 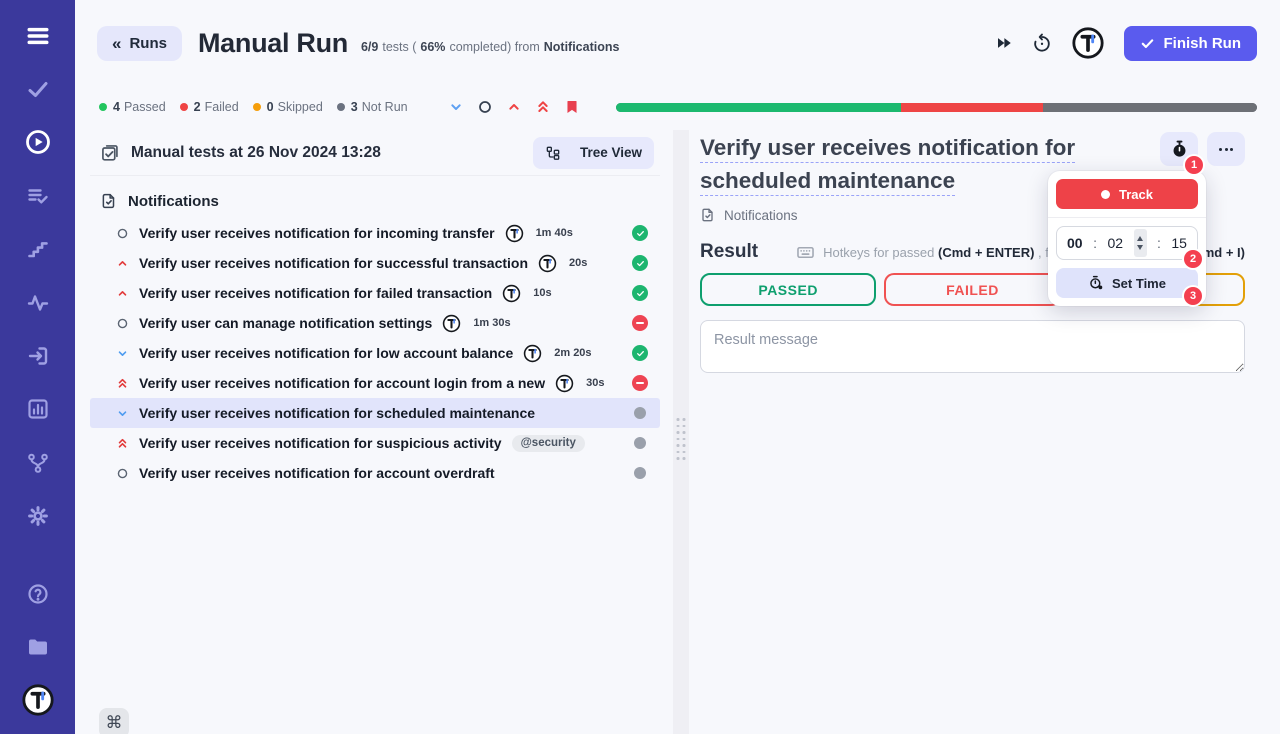 I want to click on set-time-button: Set Time 3, so click(x=1129, y=286).